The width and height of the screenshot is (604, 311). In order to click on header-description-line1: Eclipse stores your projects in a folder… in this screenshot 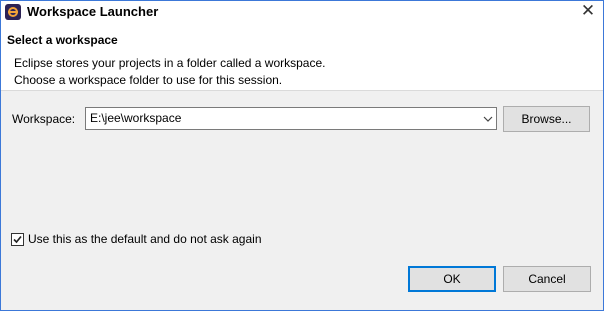, I will do `click(170, 63)`.